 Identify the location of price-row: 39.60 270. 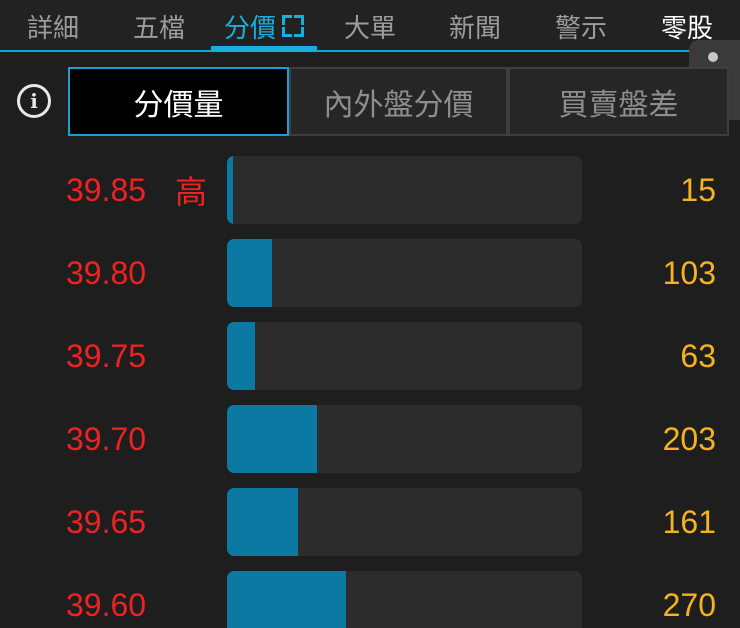
(370, 599).